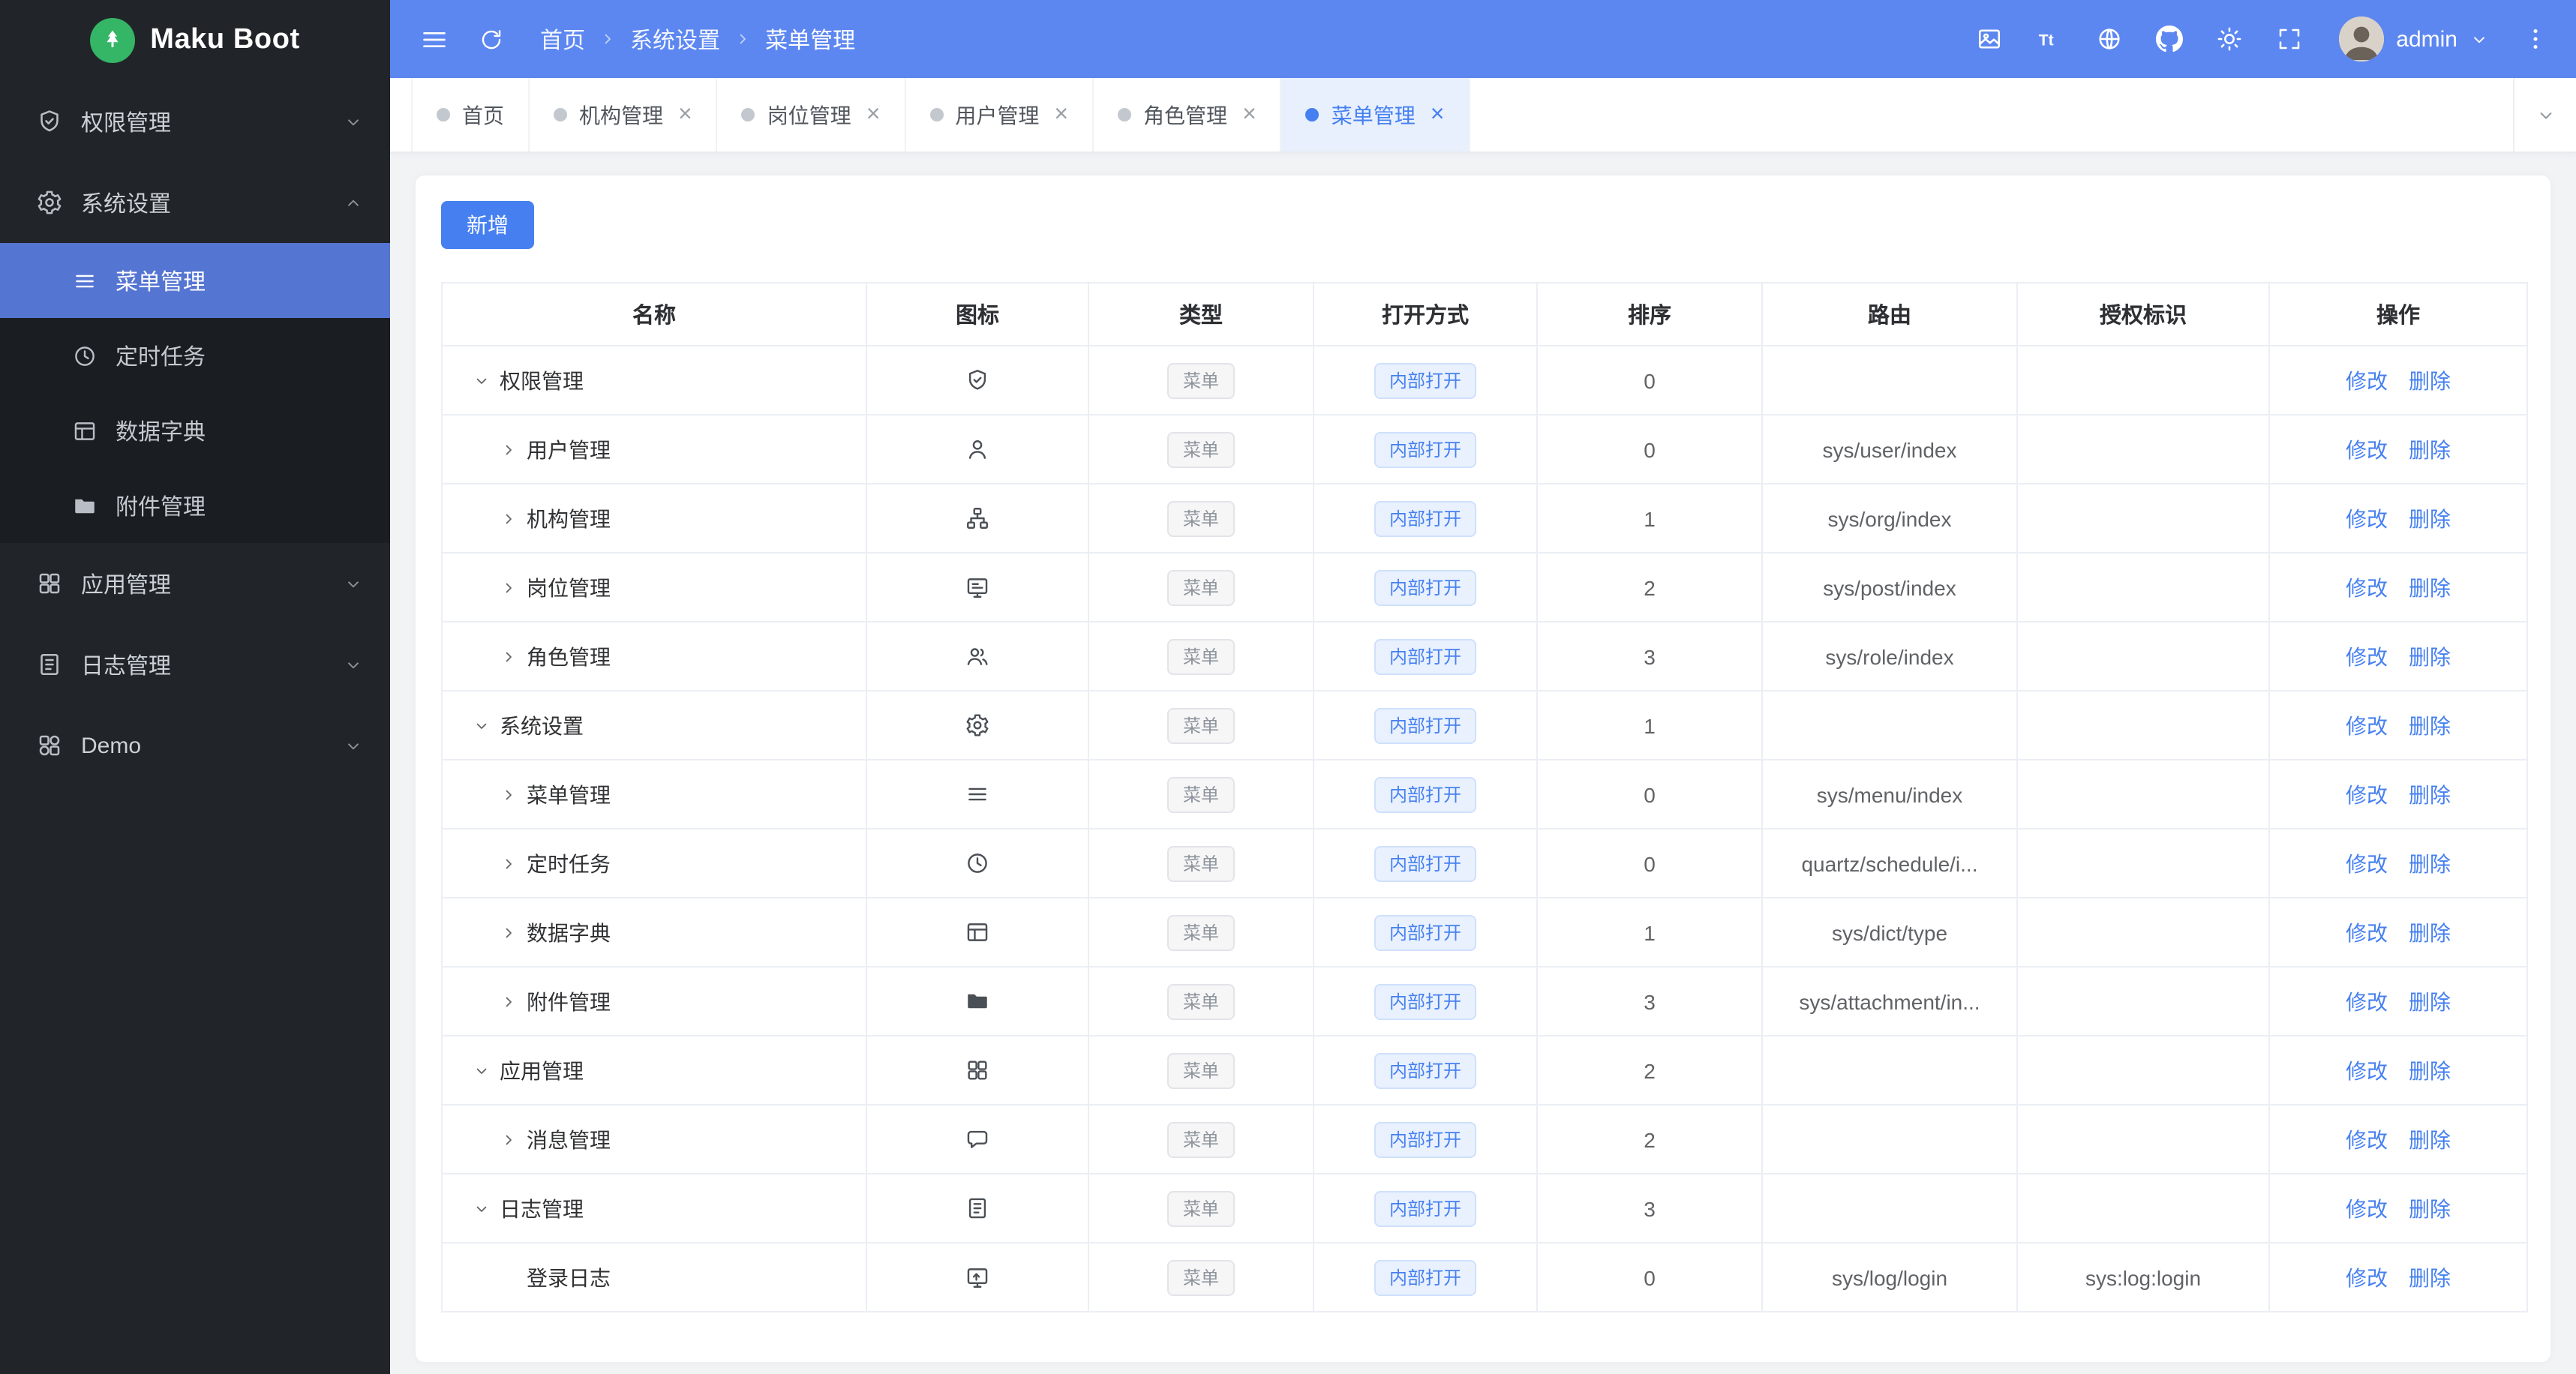  Describe the element at coordinates (1484, 380) in the screenshot. I see `table-row: 权限管理 菜单 内部打开 0 修改 删除` at that location.